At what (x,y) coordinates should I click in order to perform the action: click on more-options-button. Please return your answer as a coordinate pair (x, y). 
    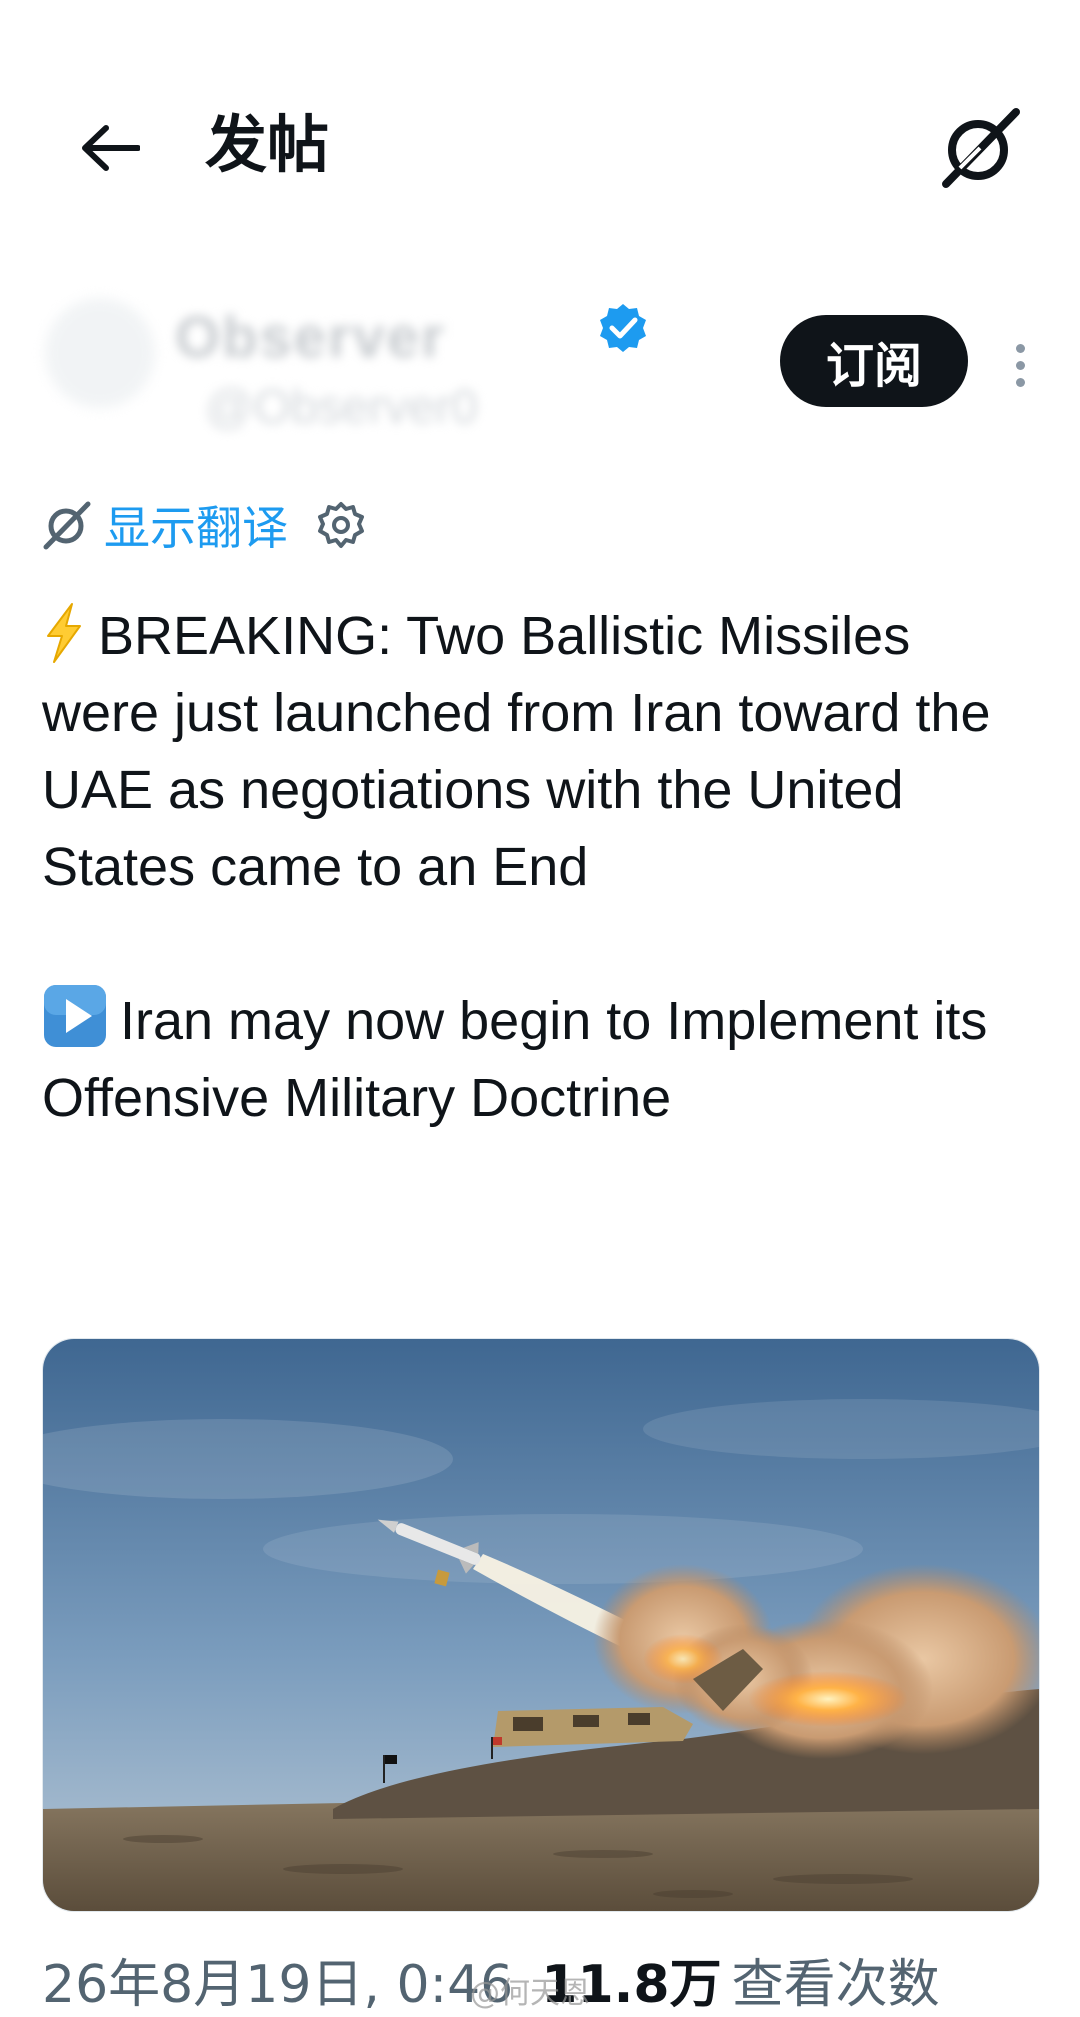
    Looking at the image, I should click on (1020, 365).